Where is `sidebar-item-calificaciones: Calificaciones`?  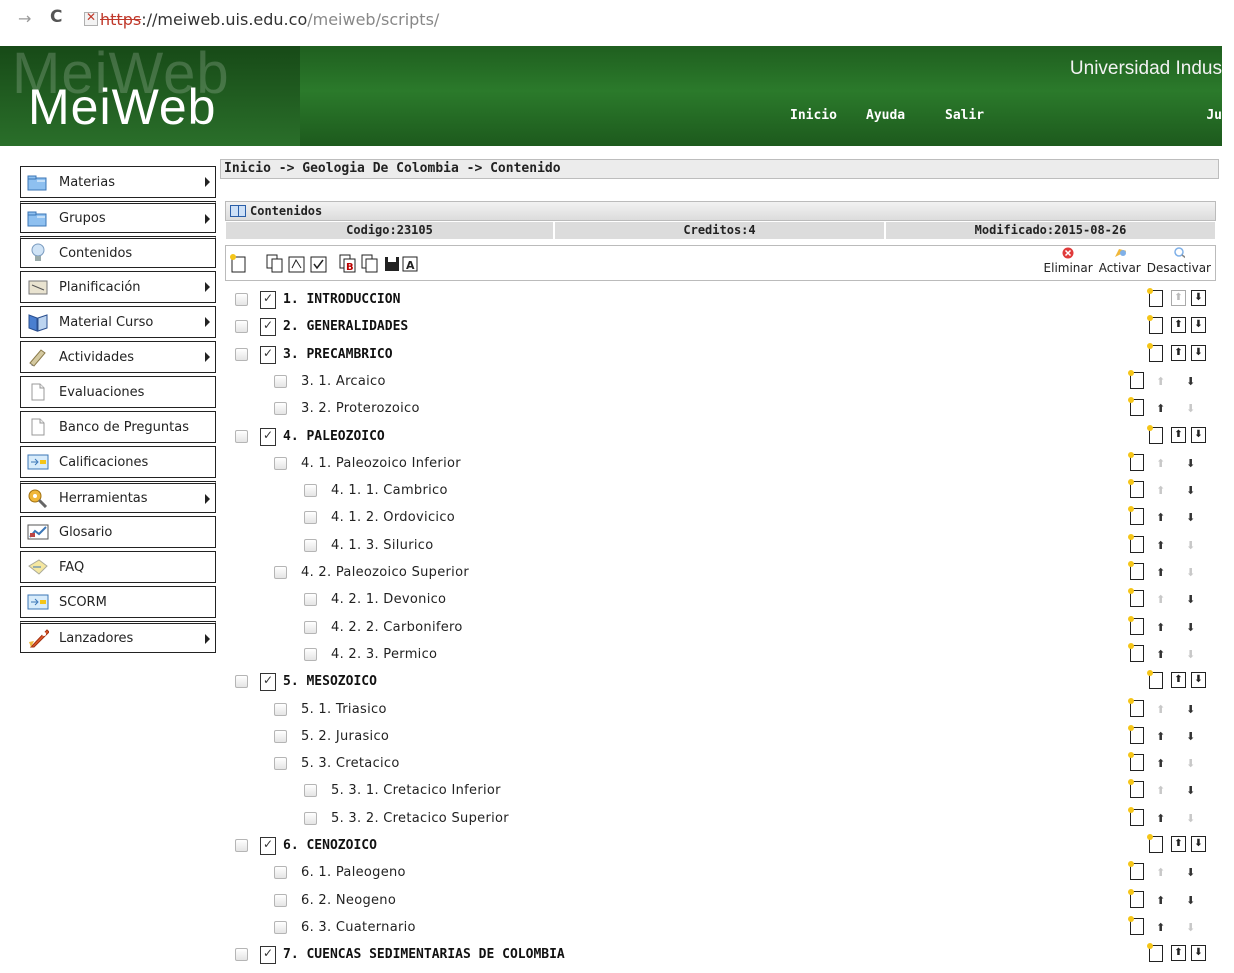 sidebar-item-calificaciones: Calificaciones is located at coordinates (118, 462).